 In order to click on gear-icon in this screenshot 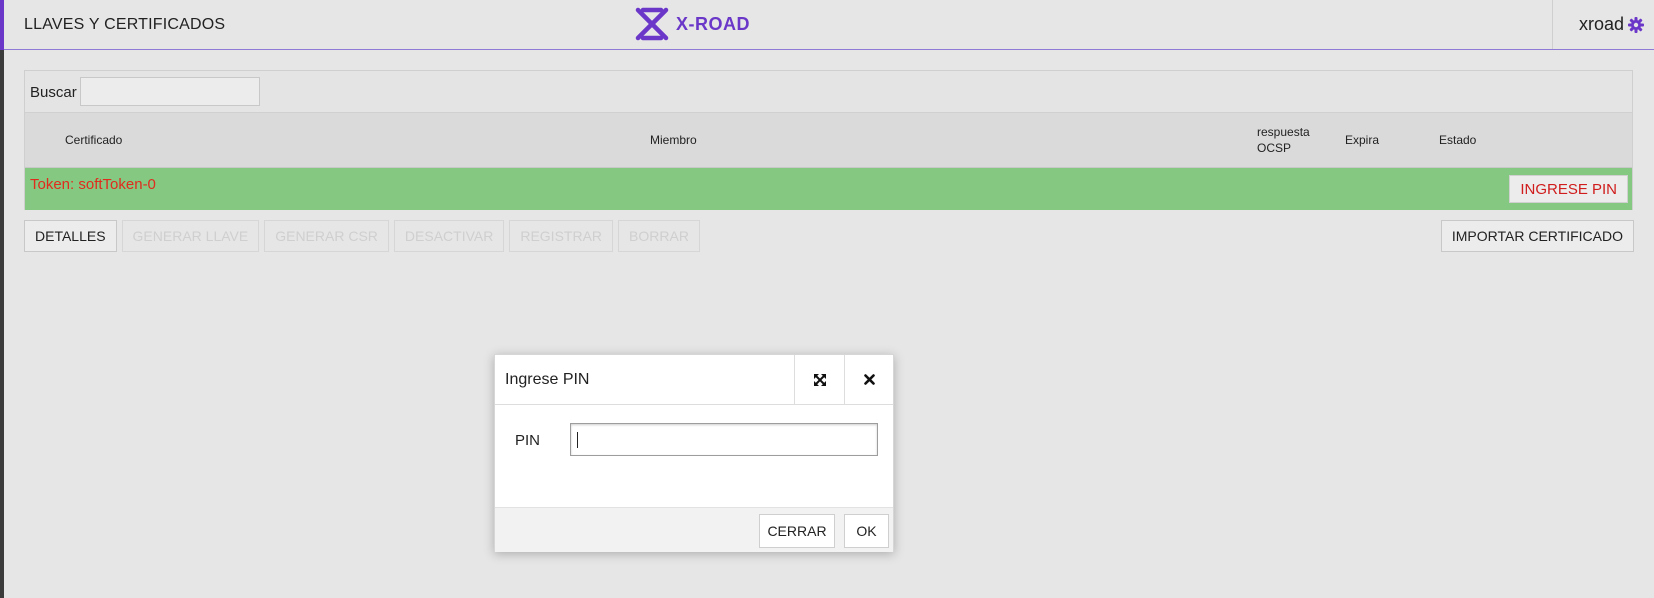, I will do `click(1636, 24)`.